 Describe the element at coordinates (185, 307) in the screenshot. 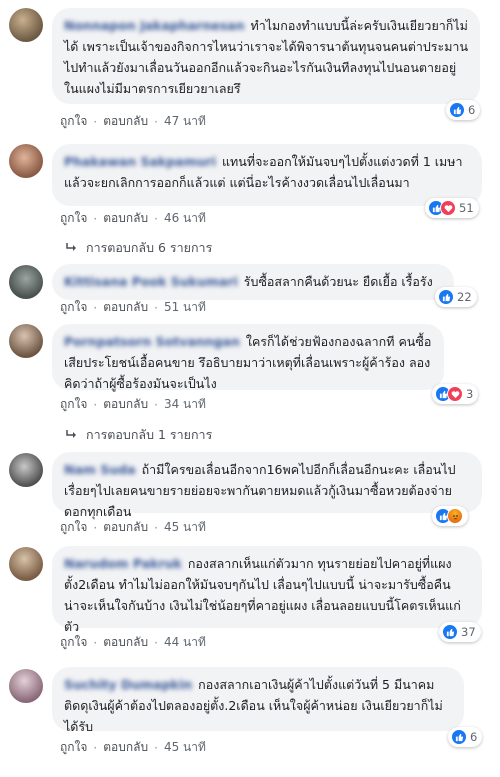

I see `comment-timestamp: 51 นาที` at that location.